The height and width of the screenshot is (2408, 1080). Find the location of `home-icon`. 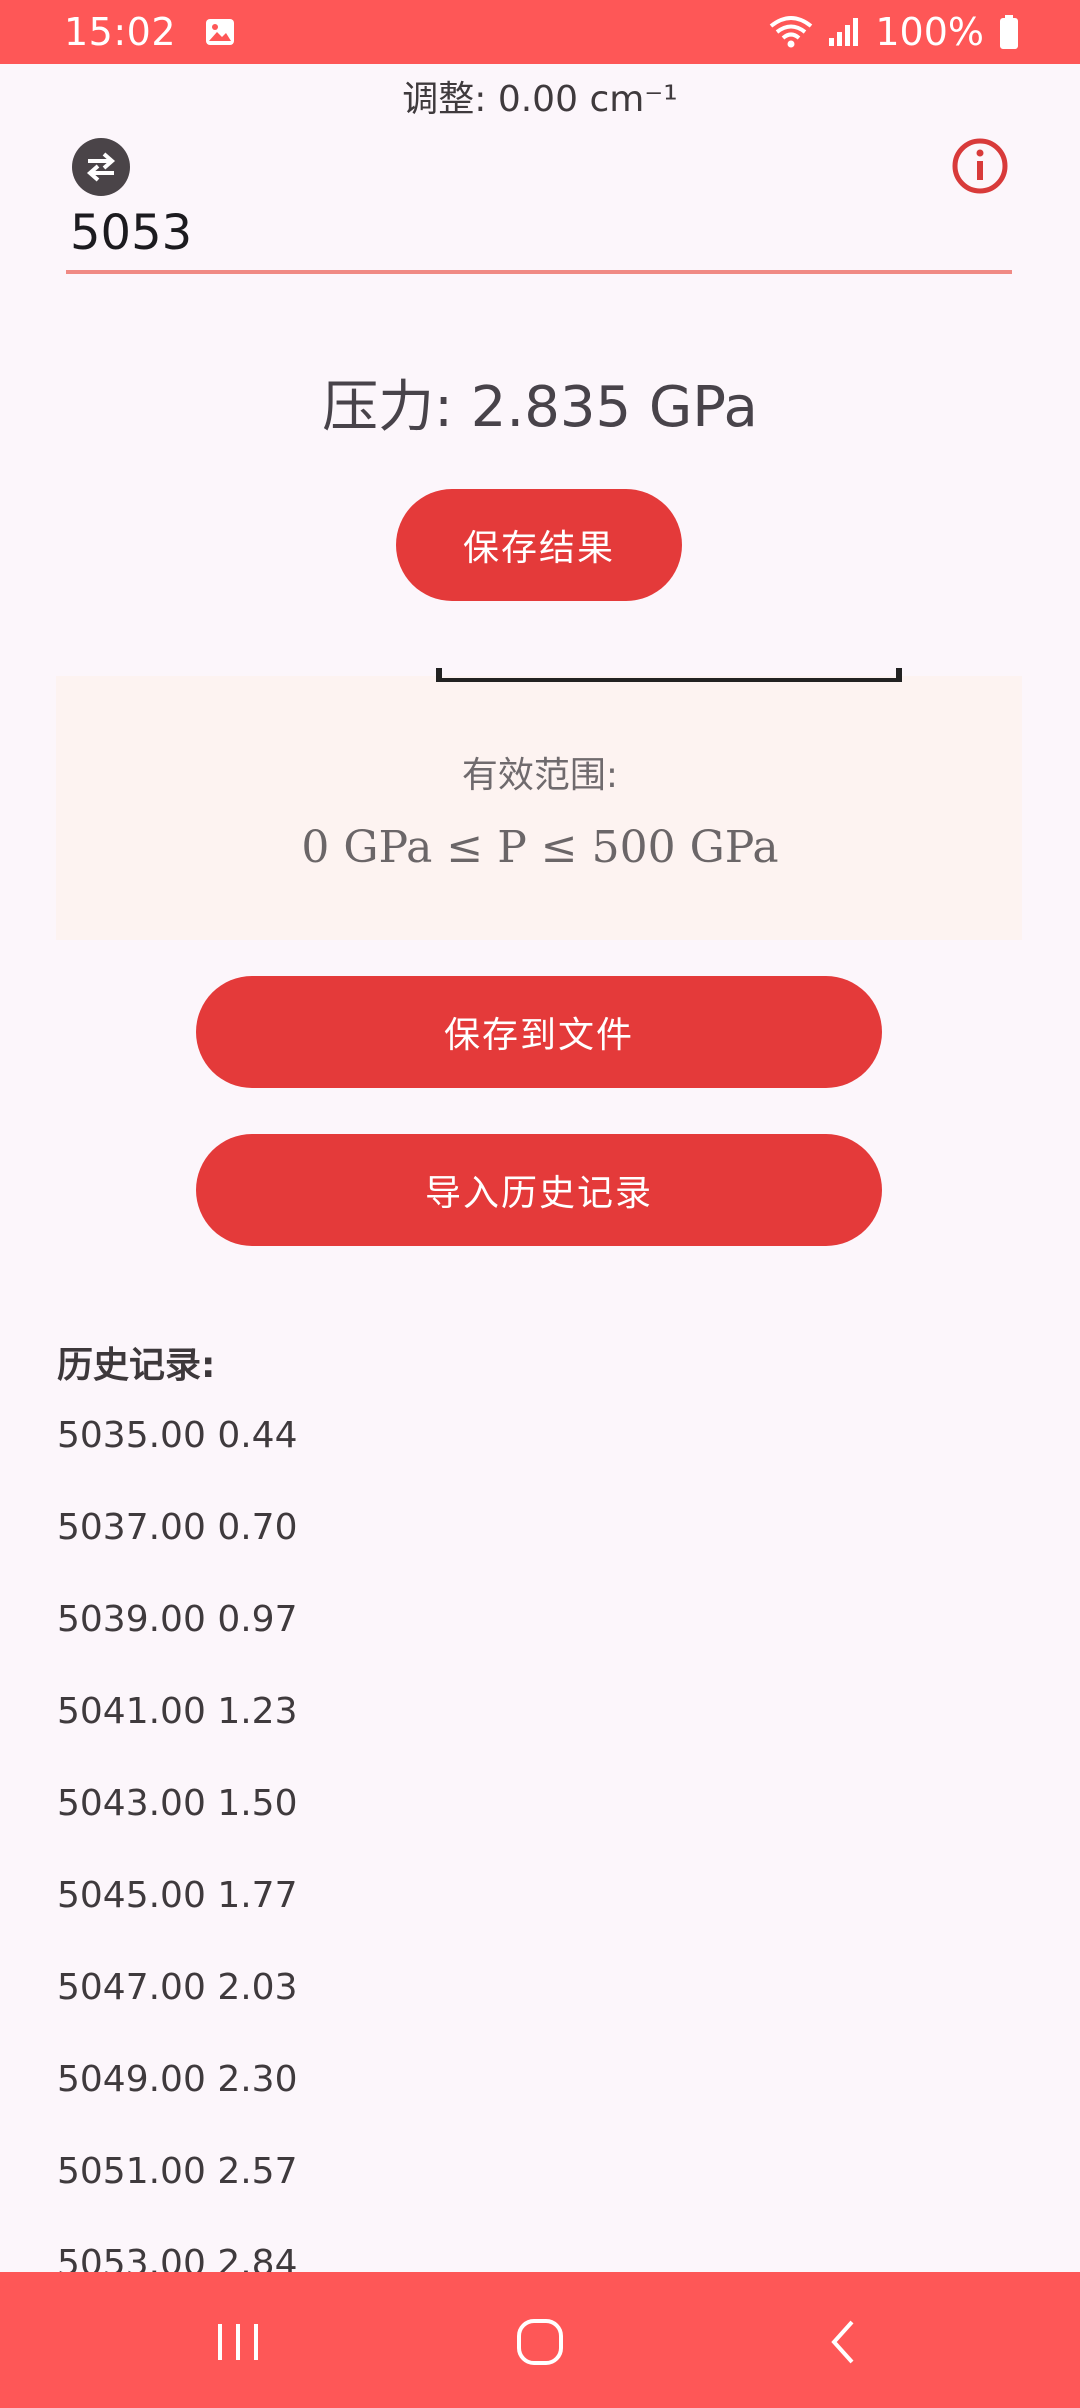

home-icon is located at coordinates (540, 2342).